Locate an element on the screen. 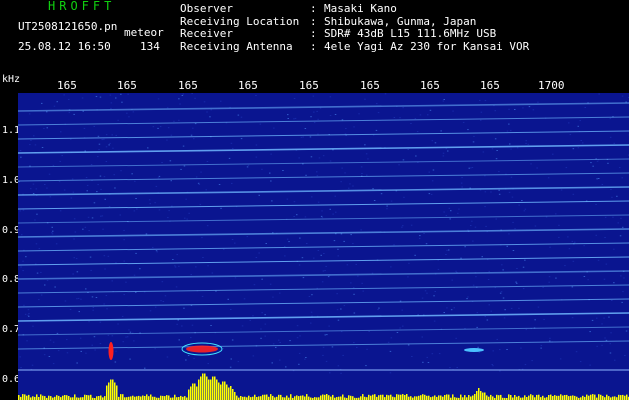 The image size is (629, 400). filename-label: UT2508121650.pn is located at coordinates (68, 26).